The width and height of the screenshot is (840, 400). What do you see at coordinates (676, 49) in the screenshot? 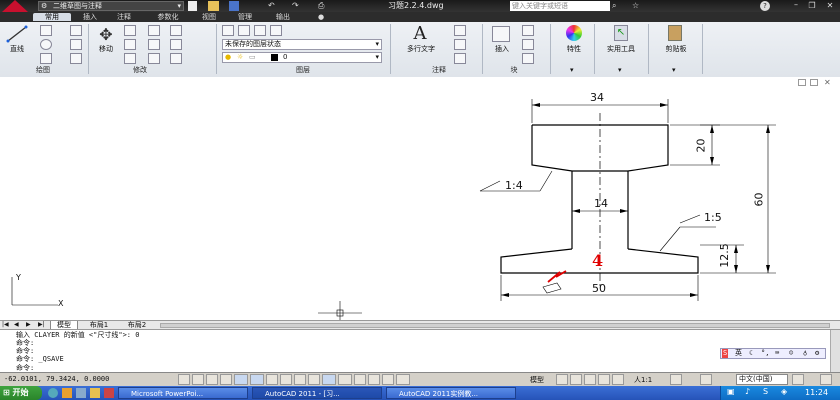
I see `clipboard-label: 剪贴板` at bounding box center [676, 49].